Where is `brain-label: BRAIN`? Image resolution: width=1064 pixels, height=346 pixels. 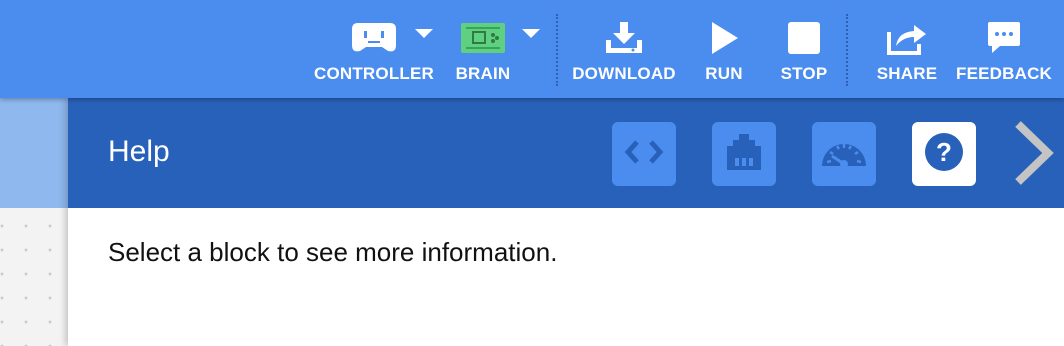 brain-label: BRAIN is located at coordinates (483, 73).